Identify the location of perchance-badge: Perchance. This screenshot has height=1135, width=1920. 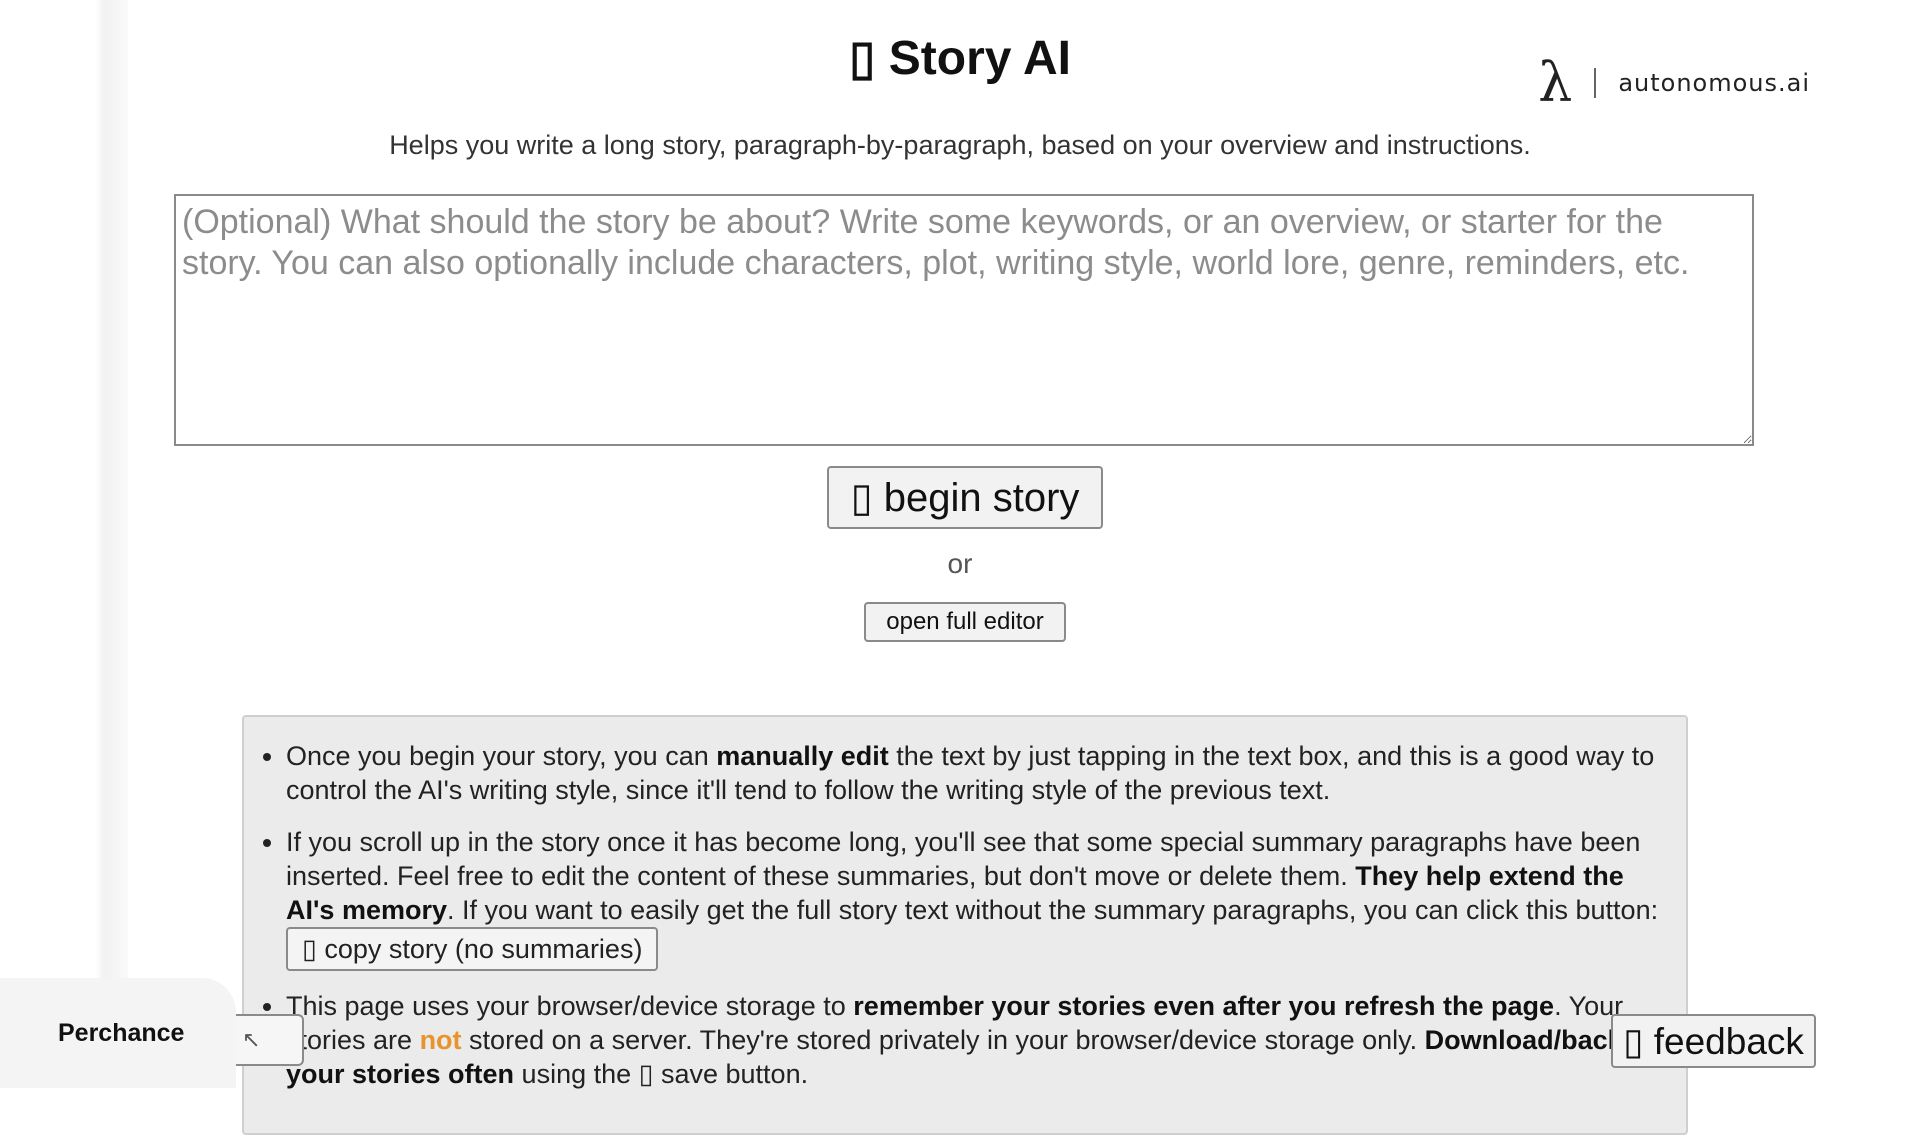
(118, 1033).